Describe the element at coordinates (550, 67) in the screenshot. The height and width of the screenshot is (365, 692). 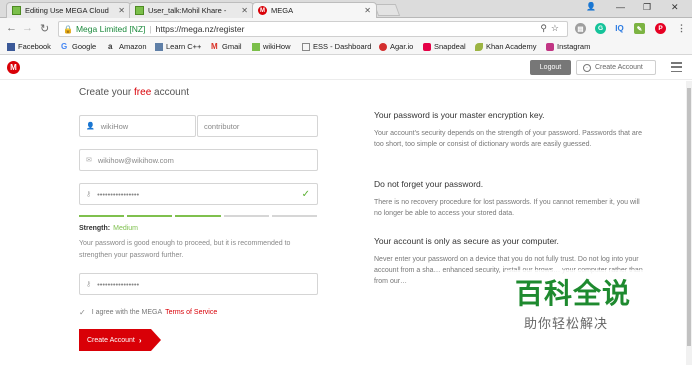
I see `logout-button: Logout` at that location.